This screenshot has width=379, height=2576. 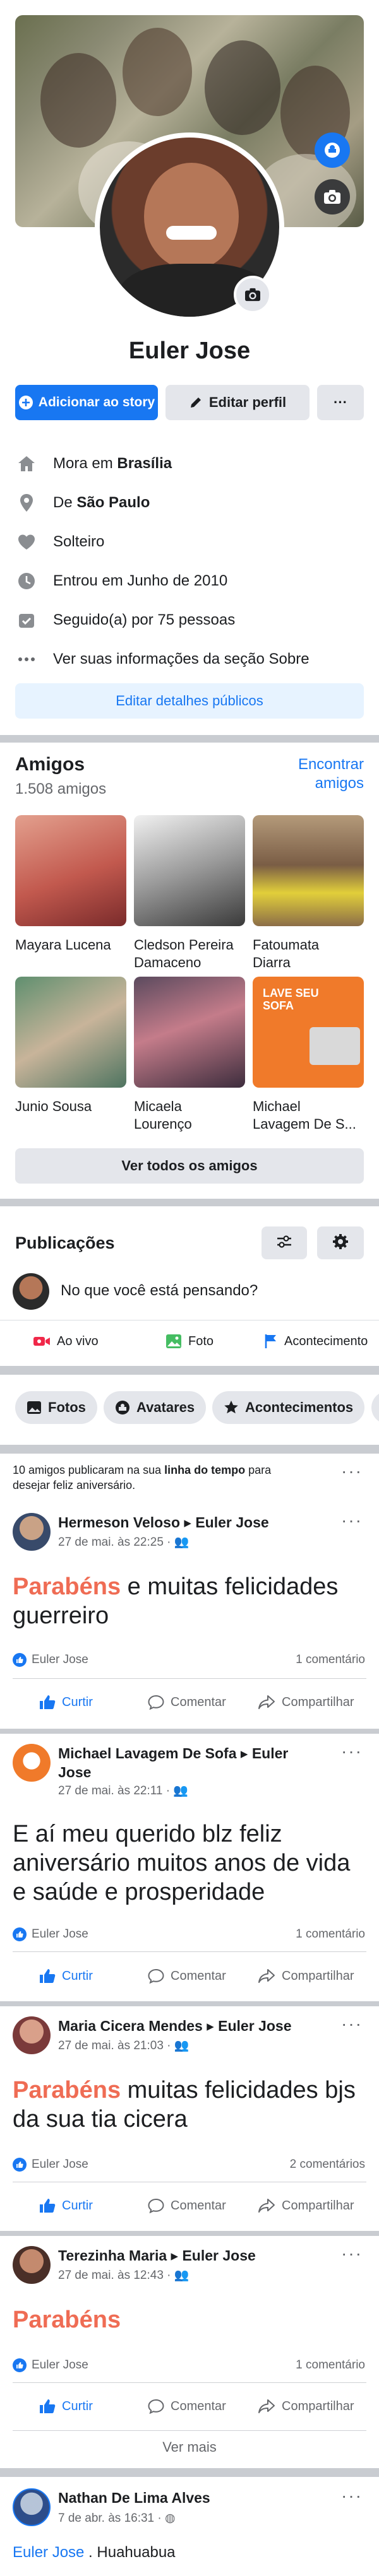 I want to click on post-author: Michael Lavagem De Sofa ▸ Euler Jose, so click(x=190, y=1763).